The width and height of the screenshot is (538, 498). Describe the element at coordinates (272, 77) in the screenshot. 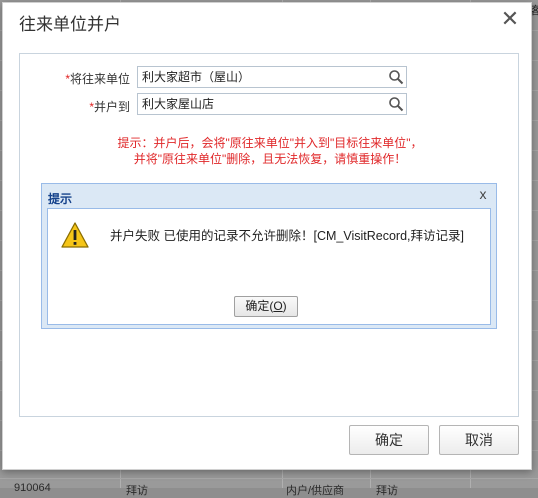

I see `source-unit-field: 利大家超市（屋山）` at that location.